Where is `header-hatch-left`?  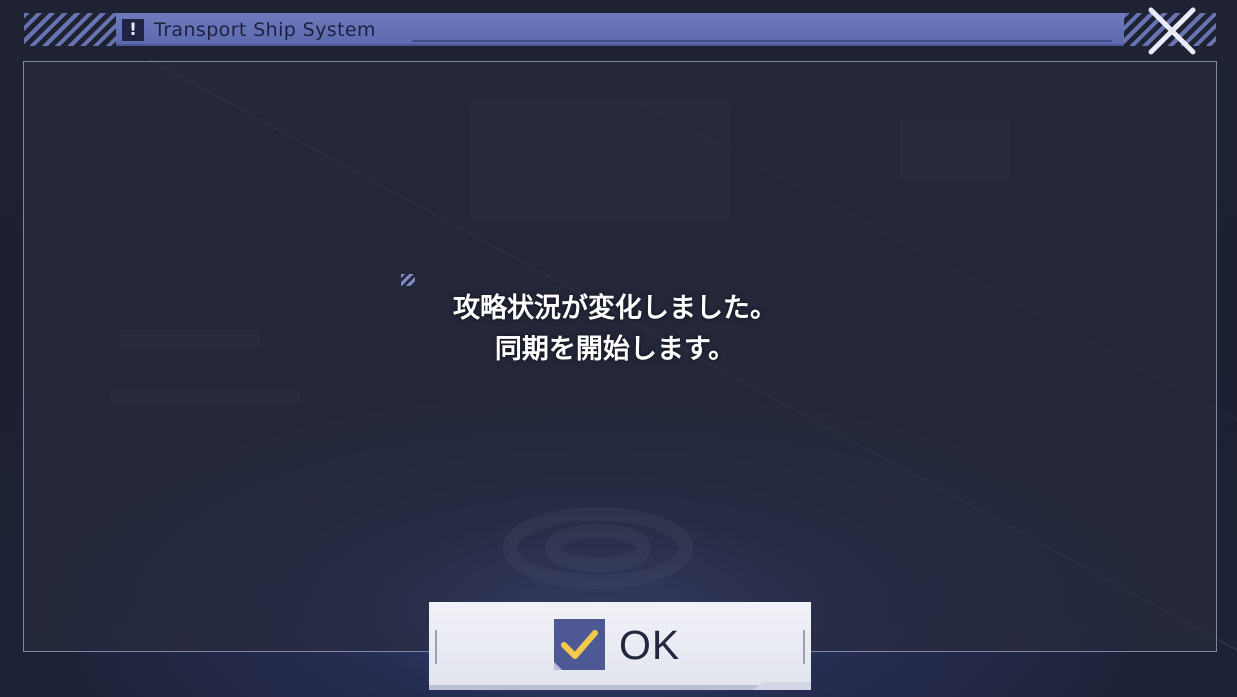 header-hatch-left is located at coordinates (70, 29).